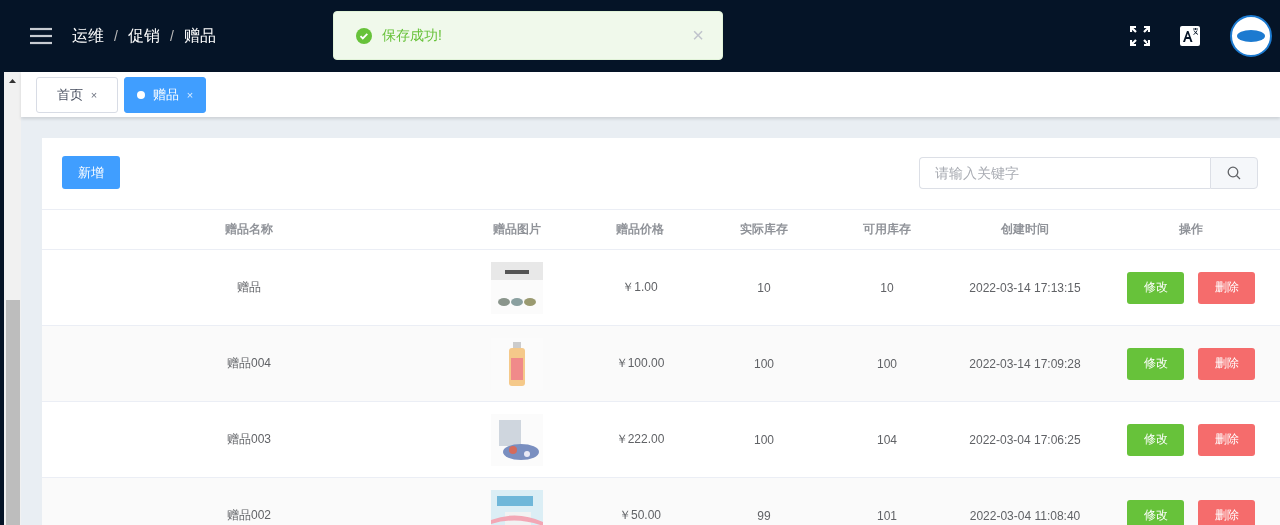 The width and height of the screenshot is (1280, 525). Describe the element at coordinates (249, 229) in the screenshot. I see `column-header: 赠品名称` at that location.